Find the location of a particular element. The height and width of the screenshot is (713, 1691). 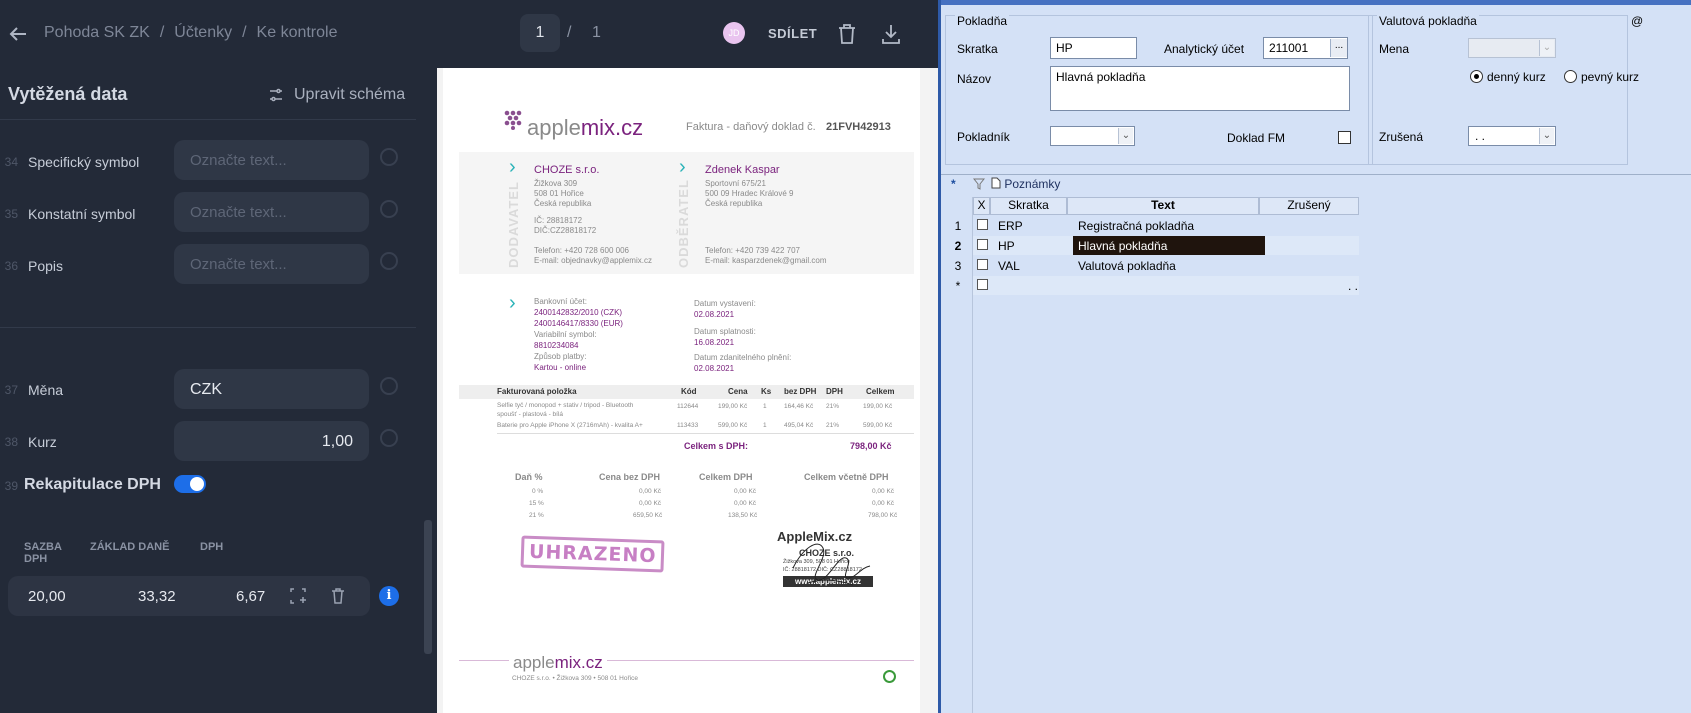

bank-eur: 2400146417/8330 (EUR) is located at coordinates (578, 323).